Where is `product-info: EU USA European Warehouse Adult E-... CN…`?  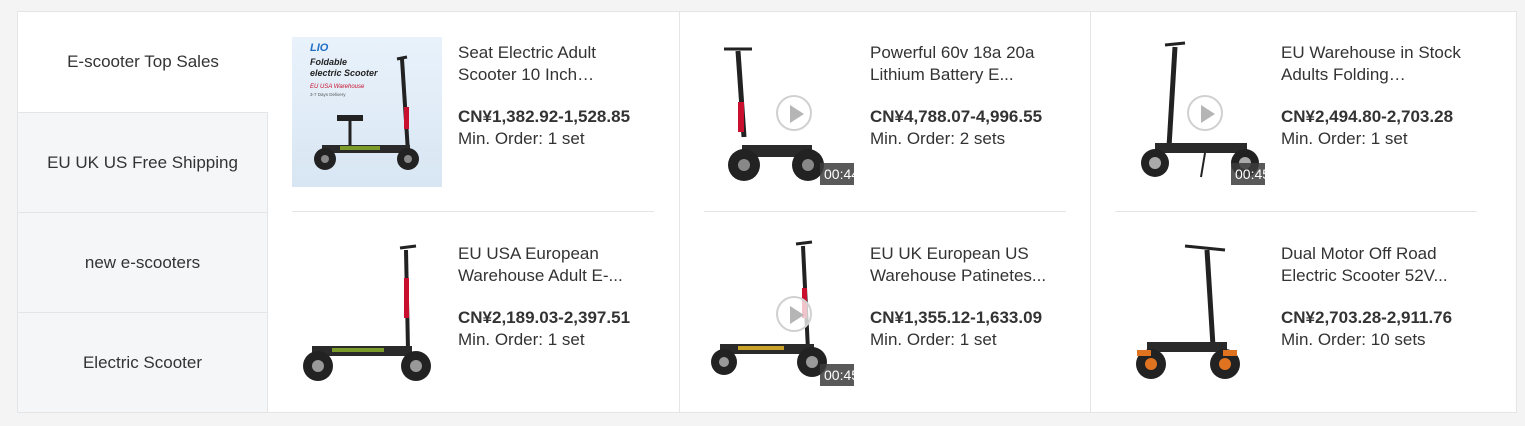
product-info: EU USA European Warehouse Adult E-... CN… is located at coordinates (556, 297).